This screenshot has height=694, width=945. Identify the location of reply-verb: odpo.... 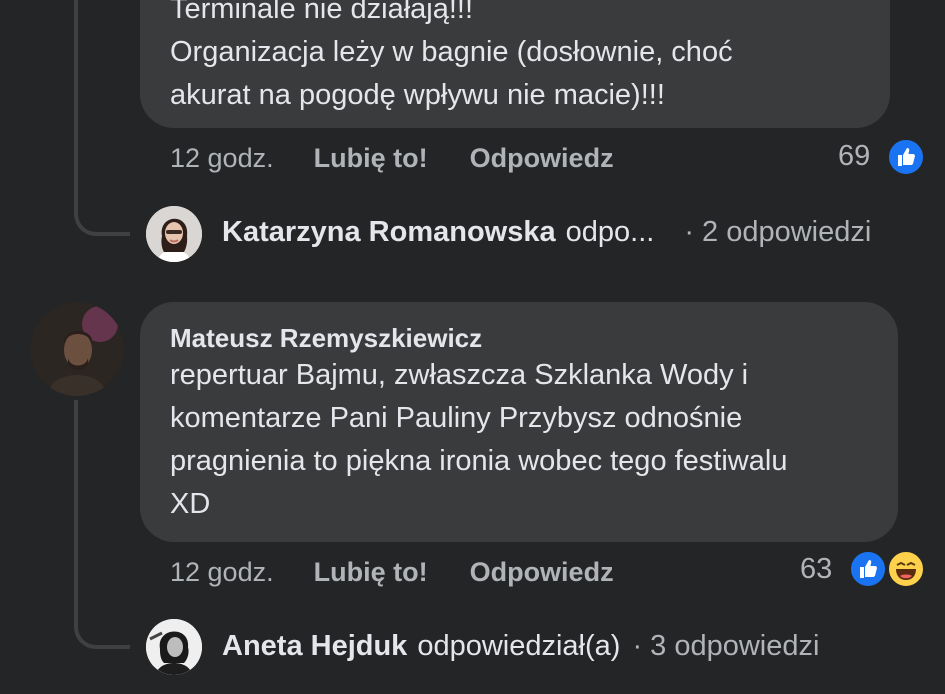
(610, 232).